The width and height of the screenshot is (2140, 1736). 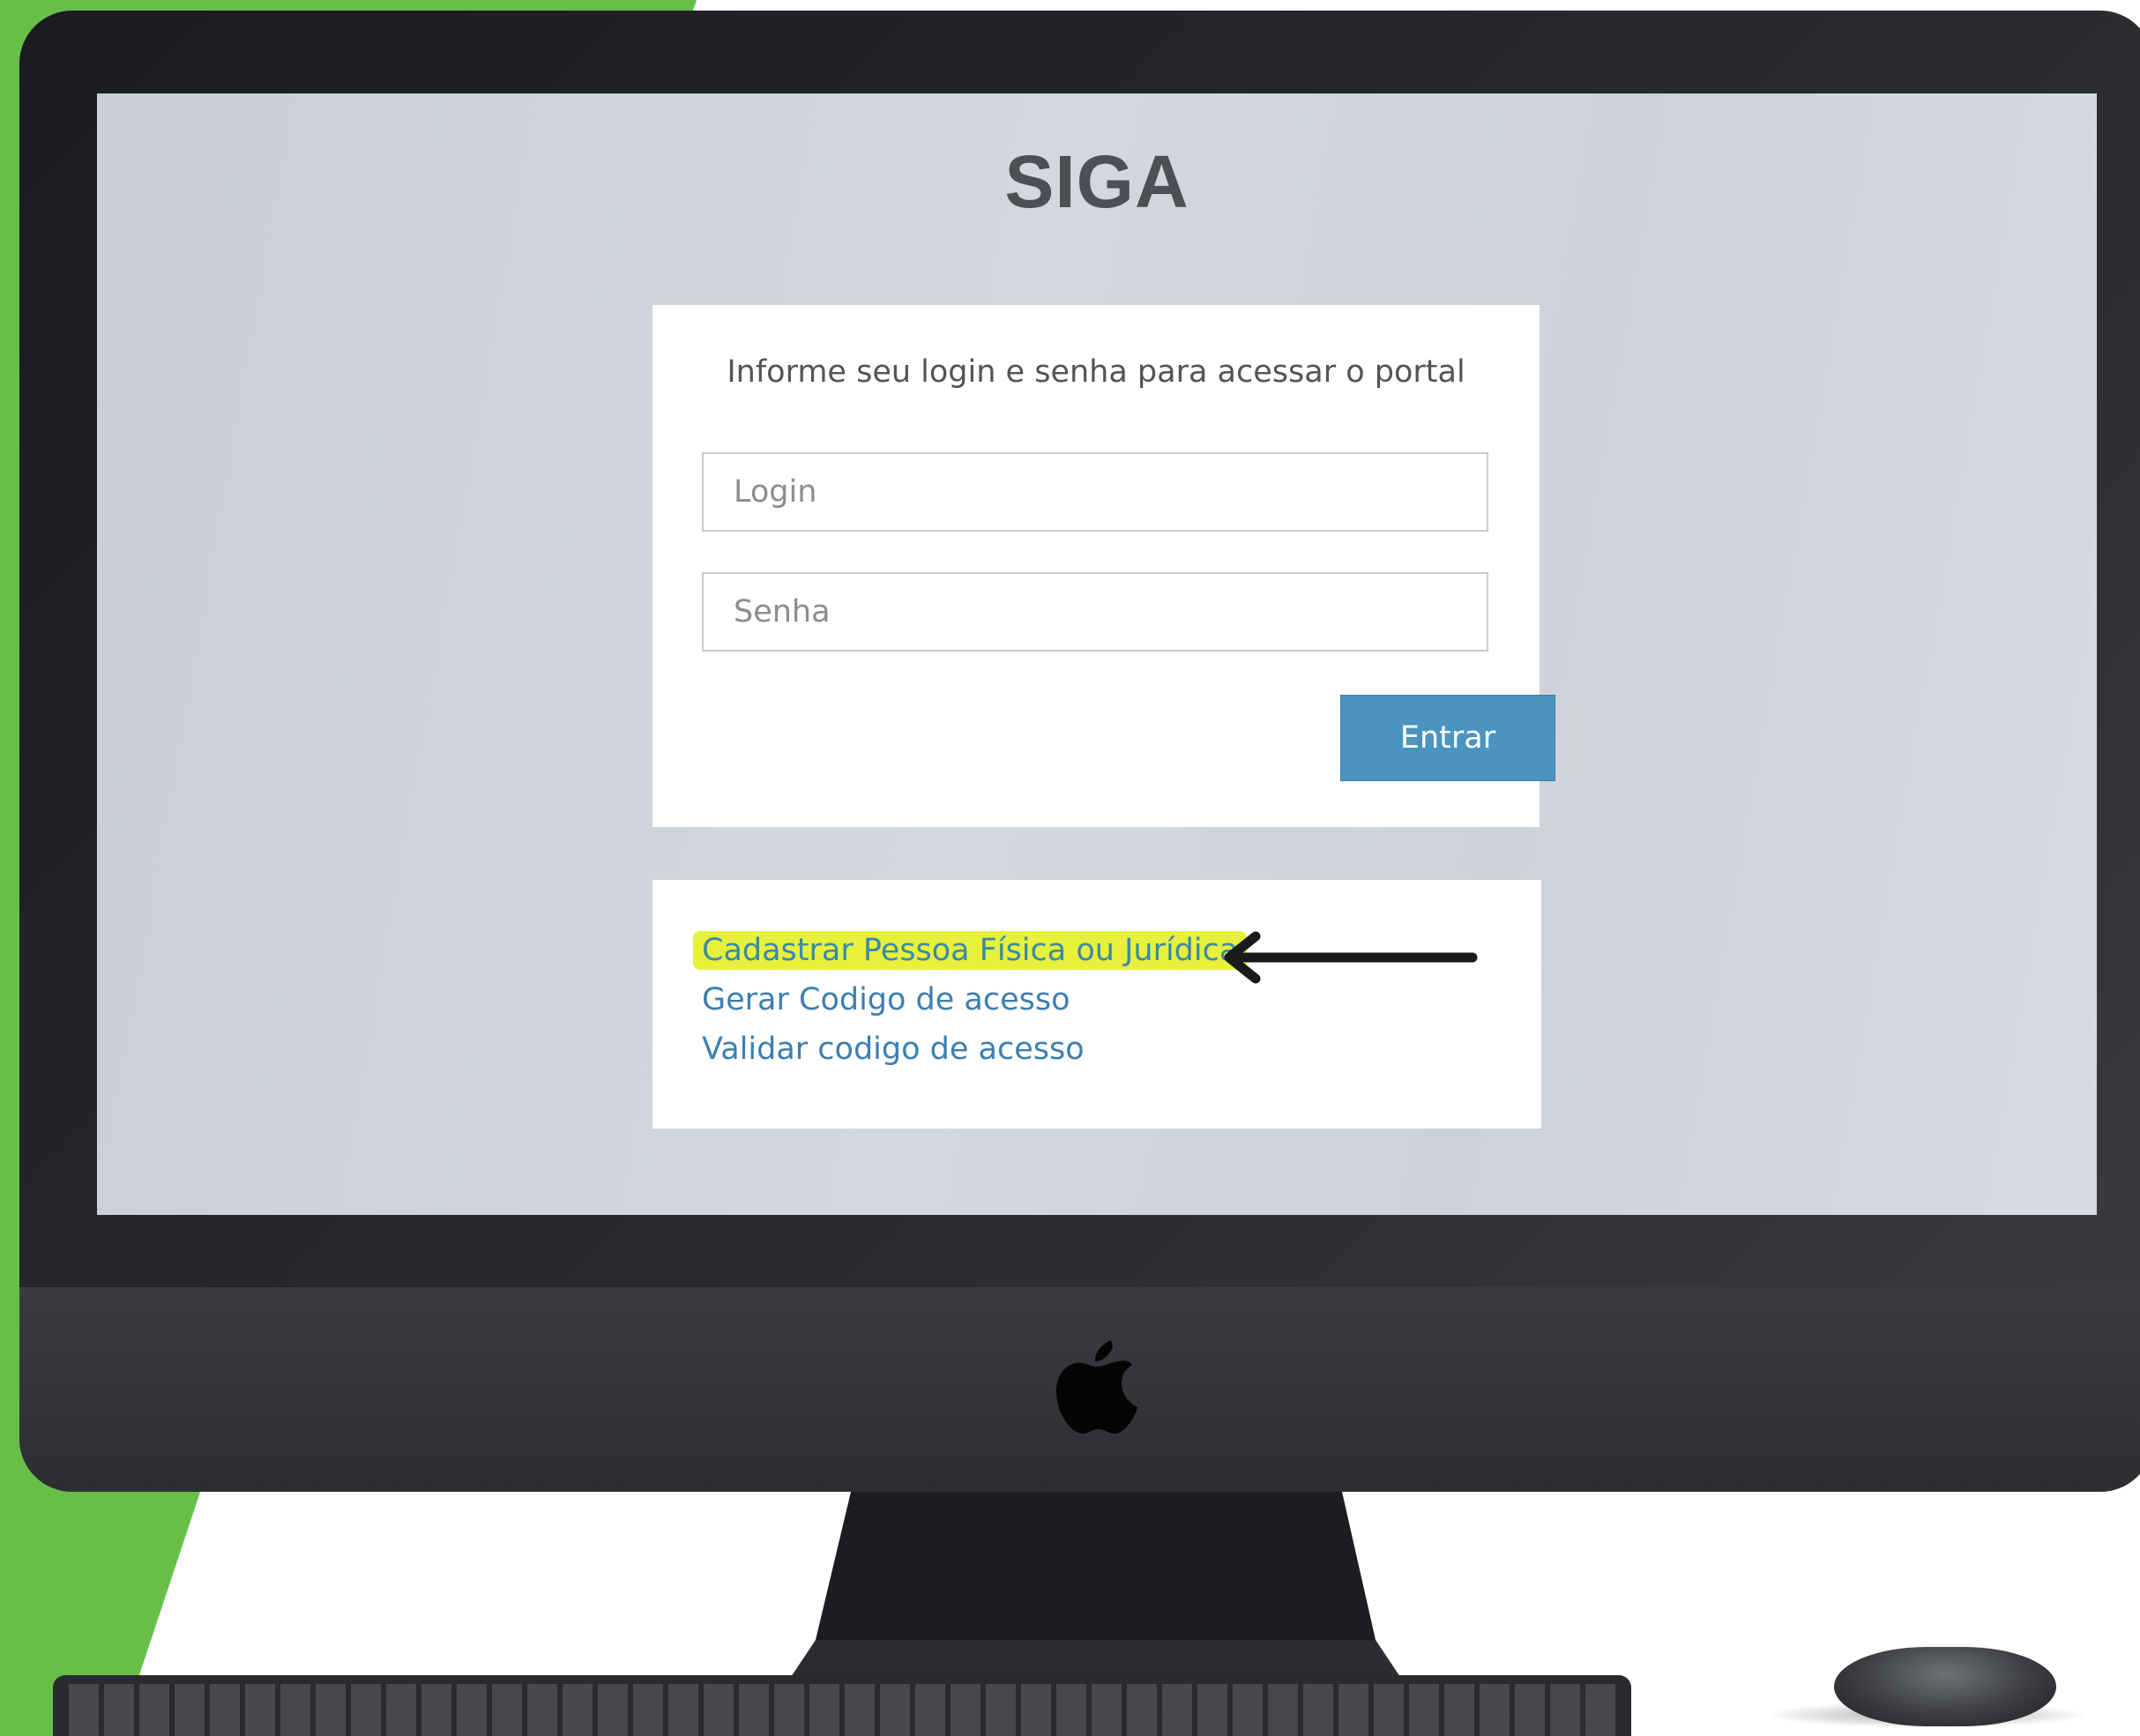 What do you see at coordinates (1945, 1686) in the screenshot?
I see `mouse` at bounding box center [1945, 1686].